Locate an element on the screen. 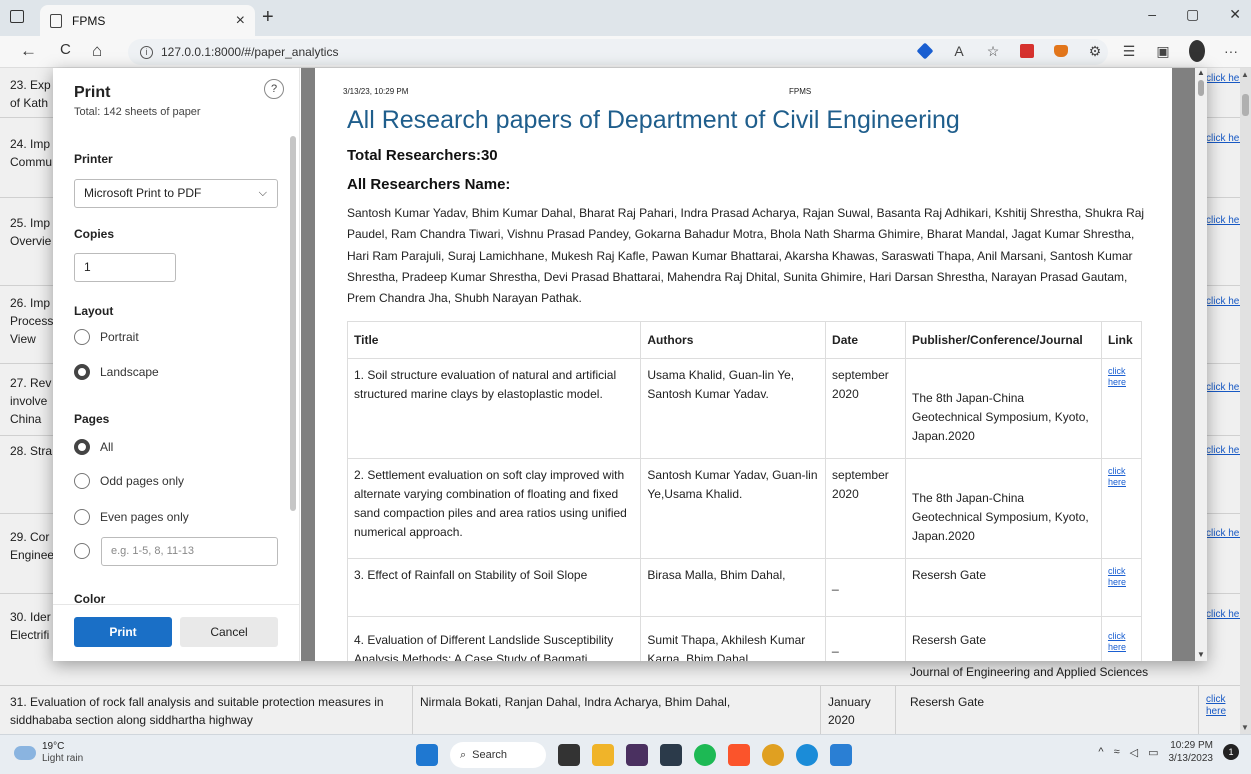 The height and width of the screenshot is (774, 1251). pages-label: Pages is located at coordinates (92, 419).